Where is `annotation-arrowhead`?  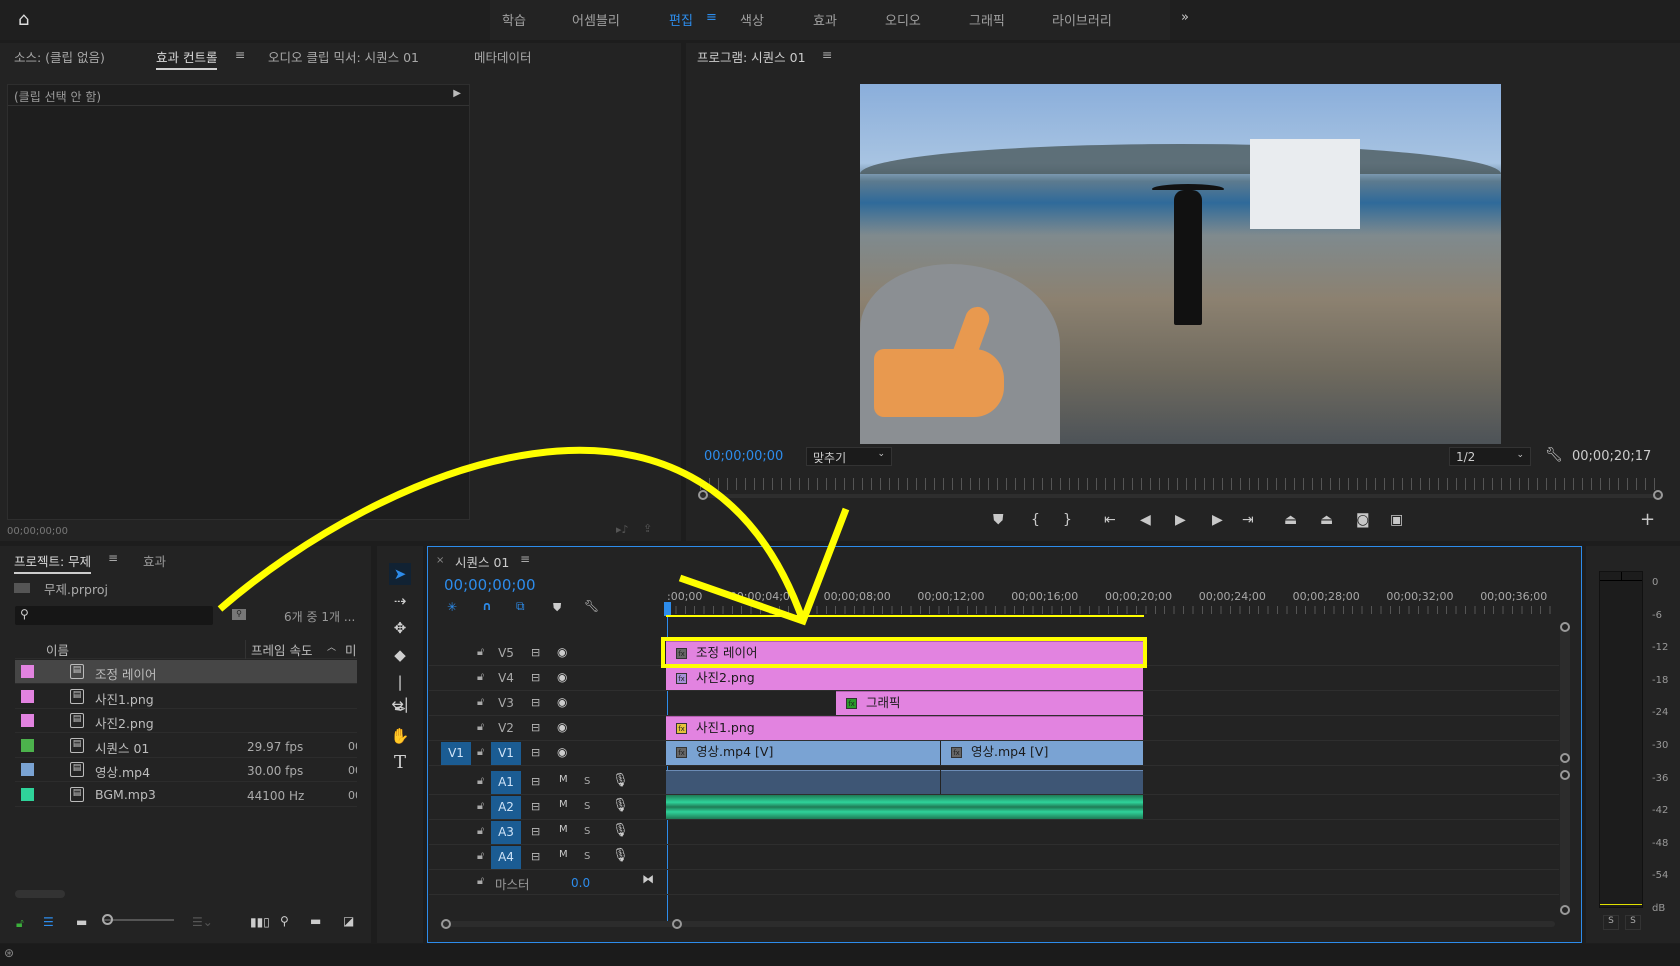
annotation-arrowhead is located at coordinates (764, 566).